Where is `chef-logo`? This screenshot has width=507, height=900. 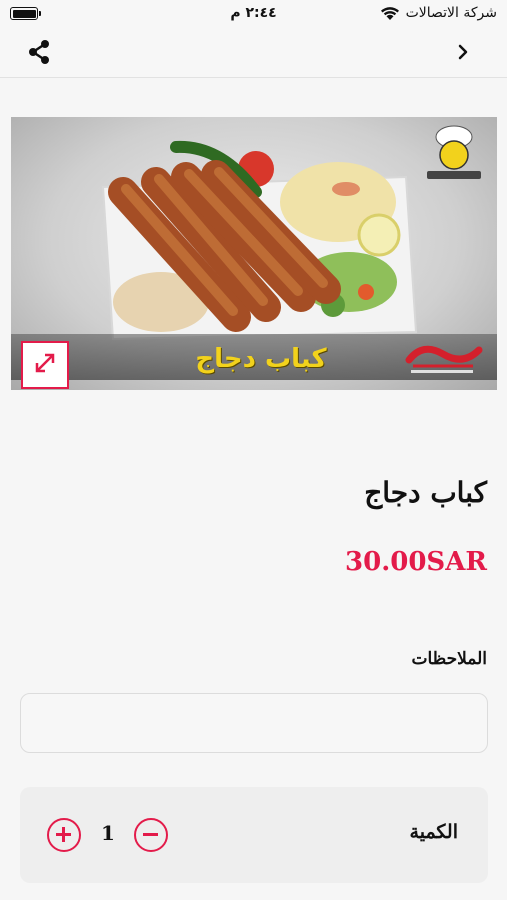 chef-logo is located at coordinates (454, 155).